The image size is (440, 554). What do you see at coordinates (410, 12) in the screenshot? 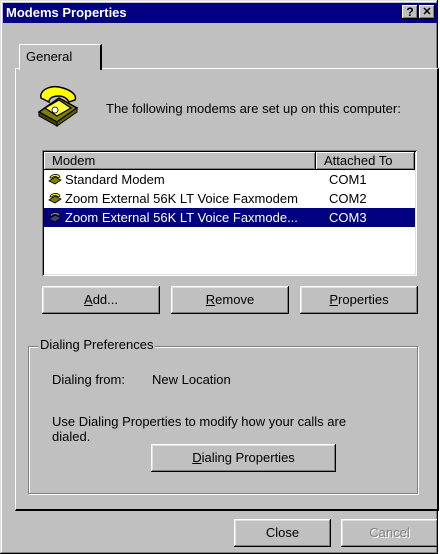
I see `help-button: ?` at bounding box center [410, 12].